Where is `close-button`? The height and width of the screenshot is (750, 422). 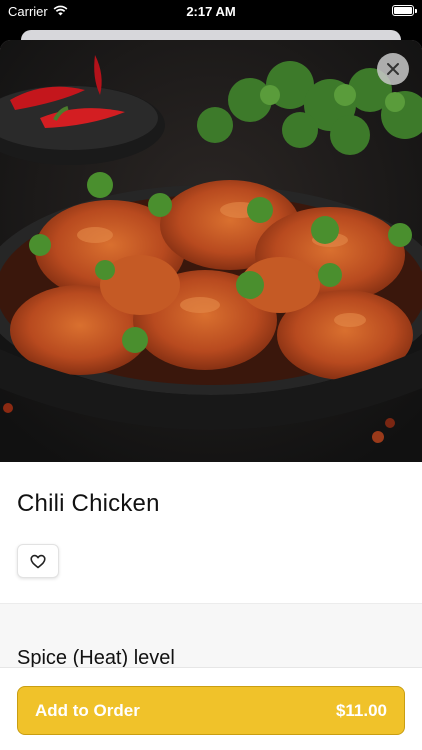
close-button is located at coordinates (393, 69).